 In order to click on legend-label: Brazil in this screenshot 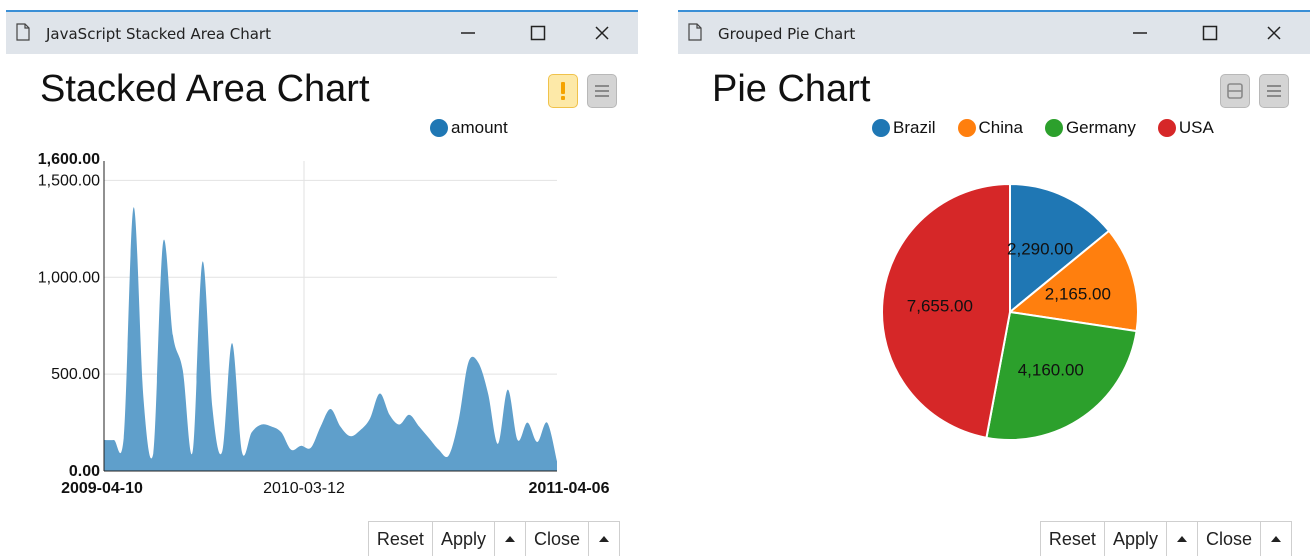, I will do `click(914, 127)`.